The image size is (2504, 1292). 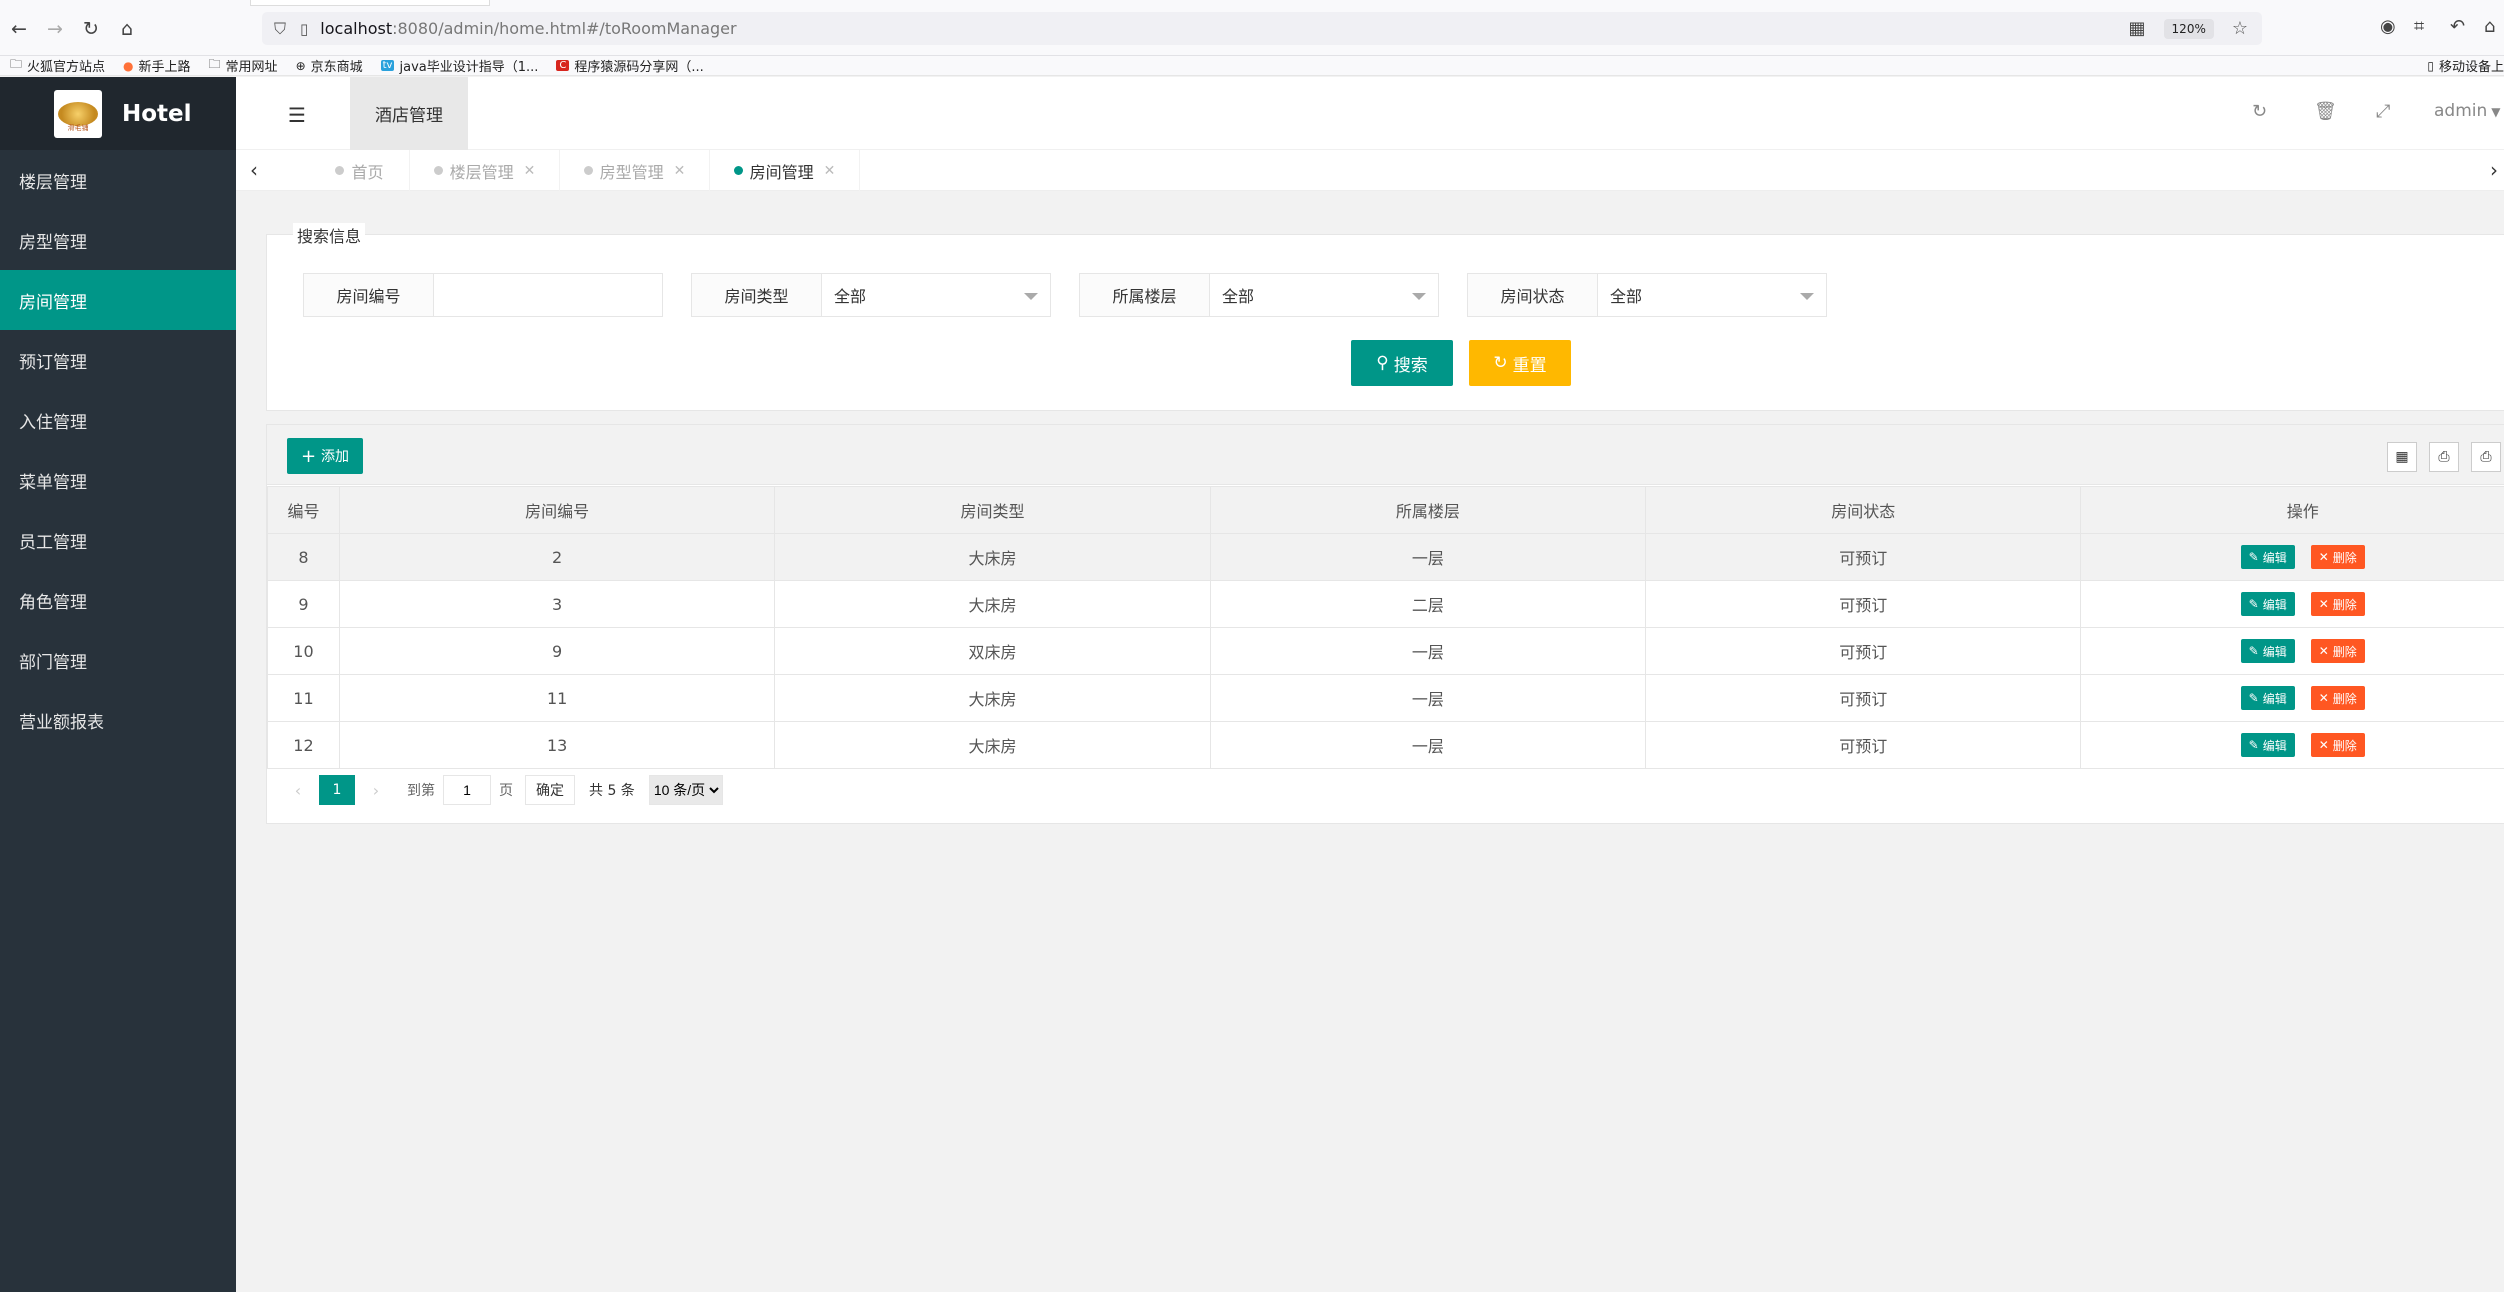 I want to click on hotel-management-tab: 酒店管理, so click(x=409, y=113).